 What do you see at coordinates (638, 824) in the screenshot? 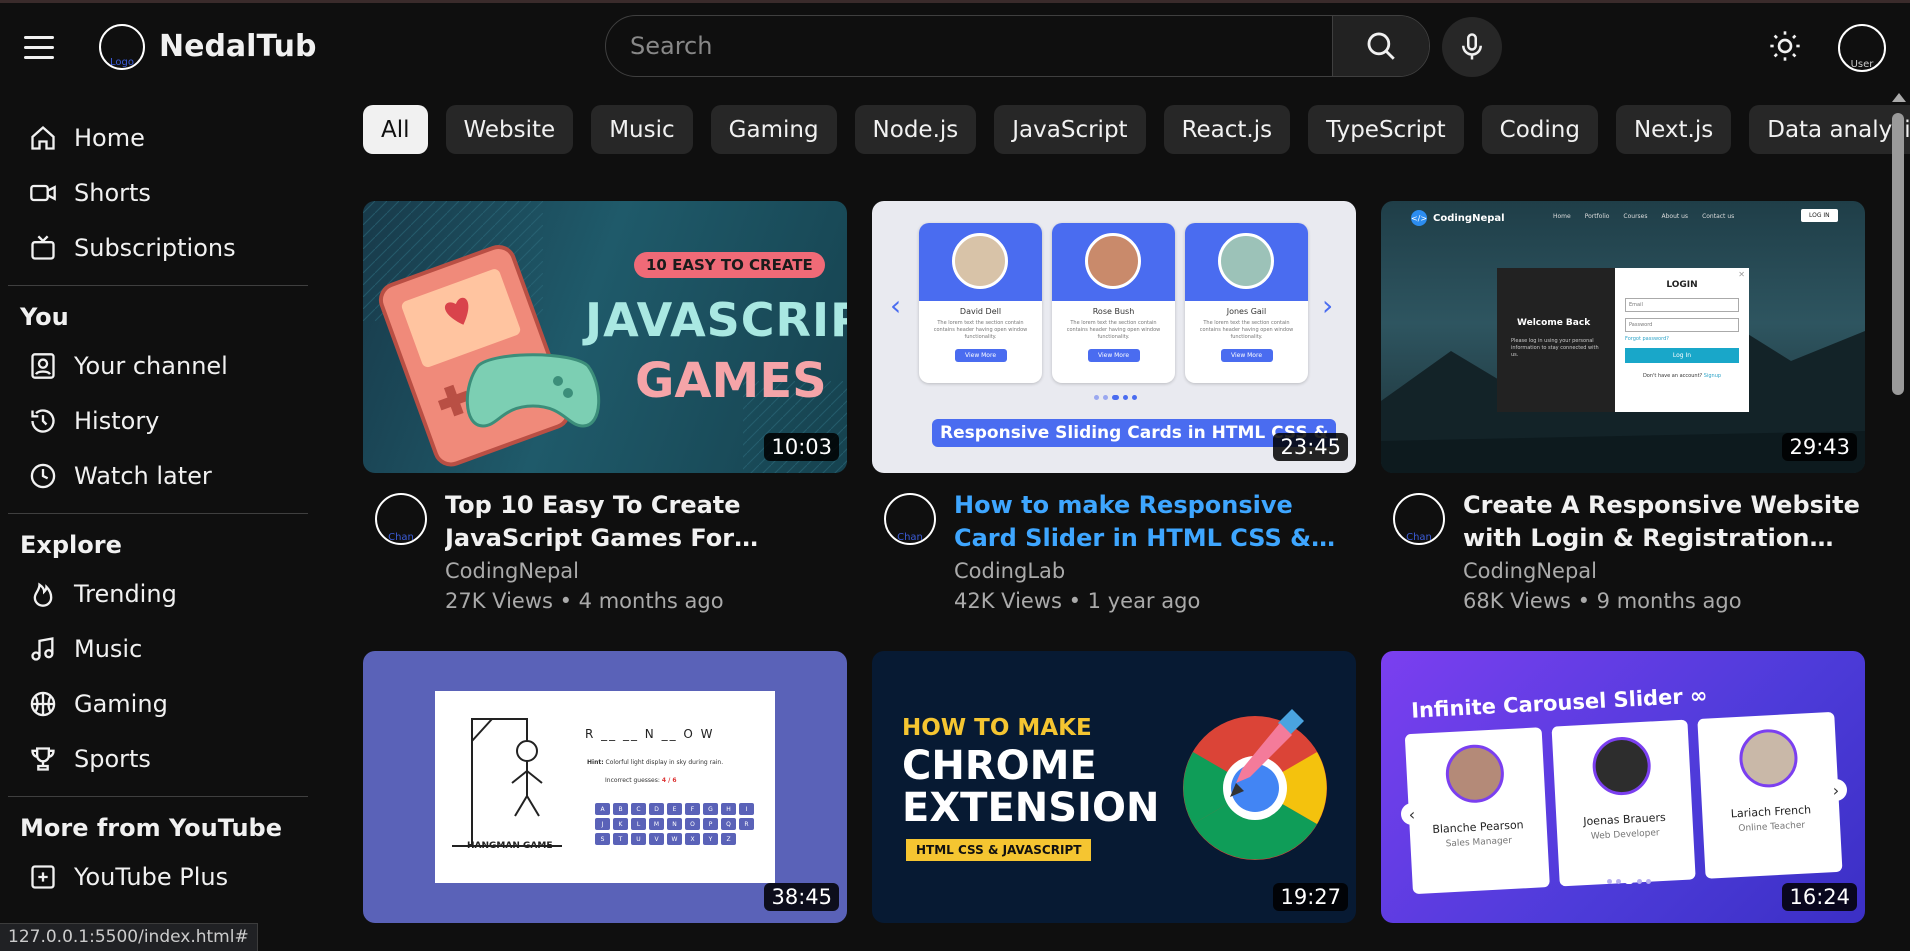
I see `hangman-key: L` at bounding box center [638, 824].